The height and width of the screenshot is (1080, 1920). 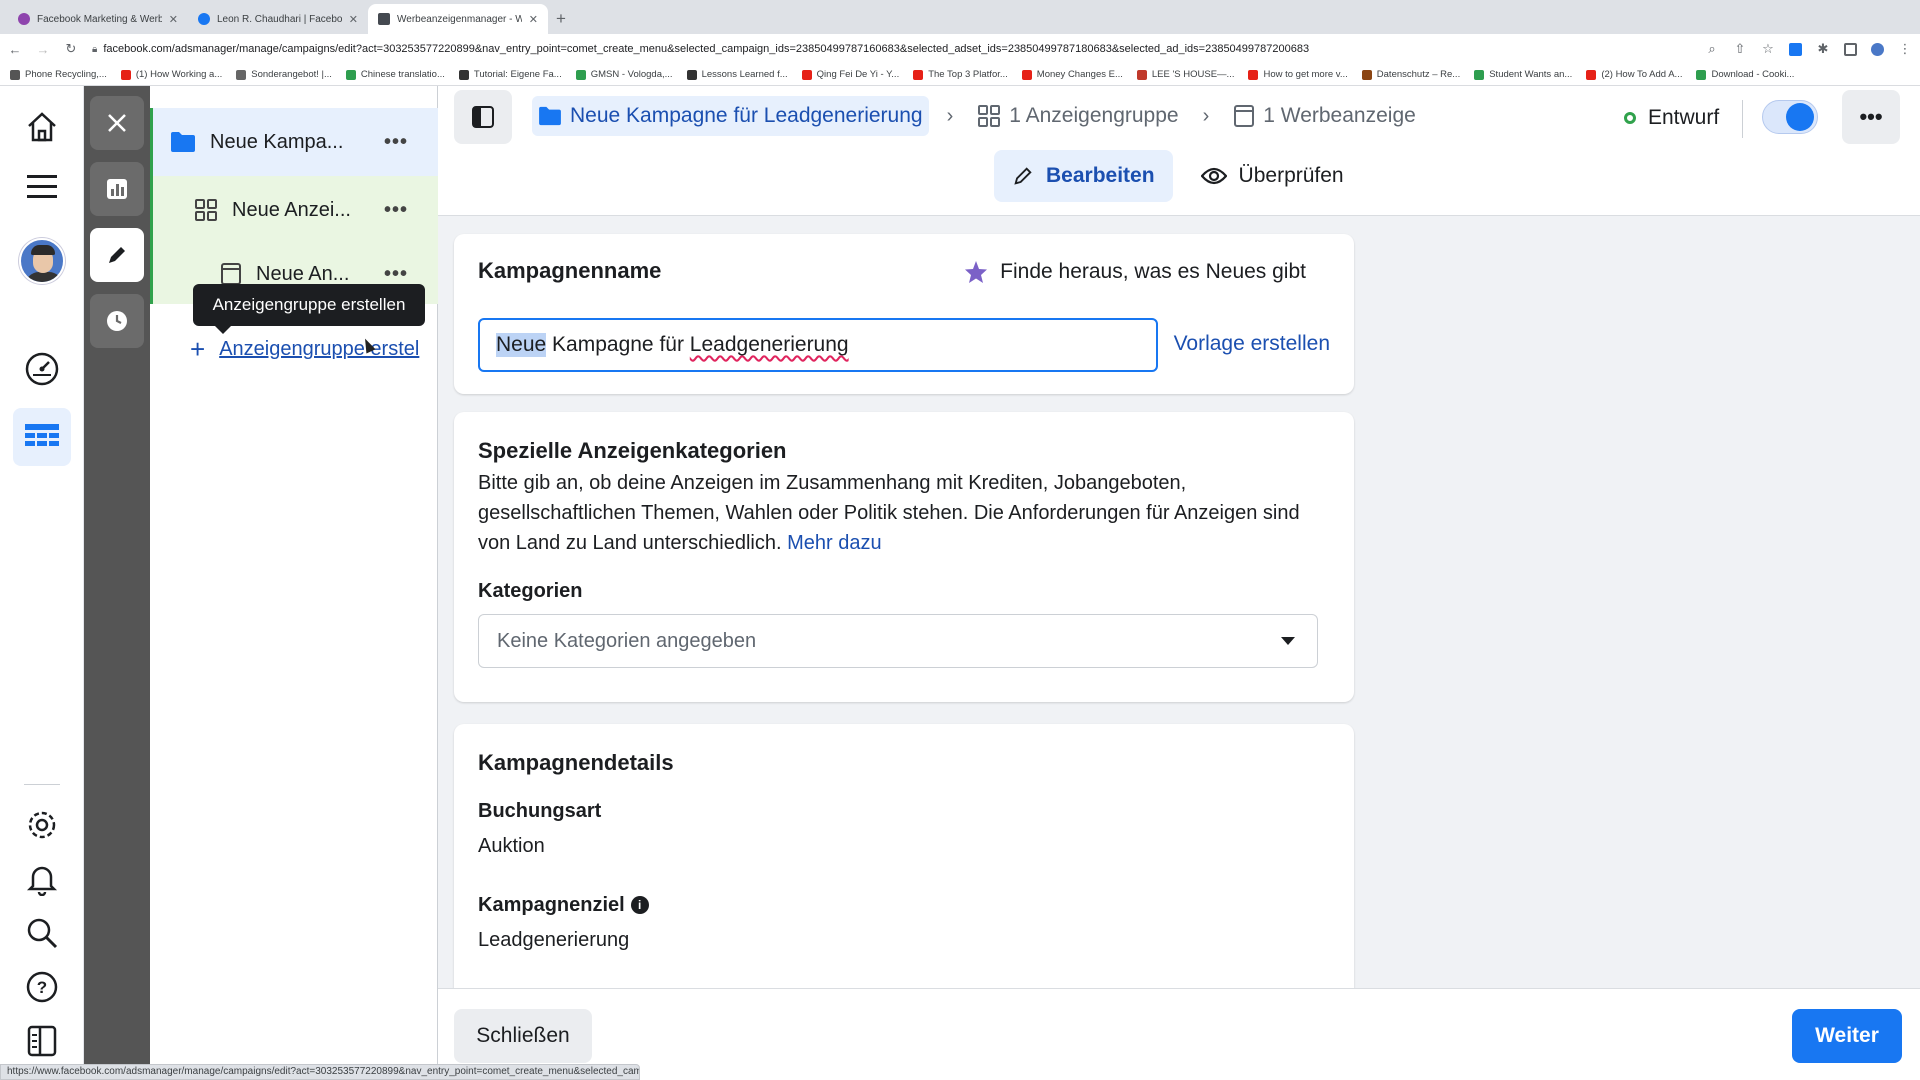 I want to click on create-adset-link: + Anzeigengruppe erstel, so click(x=304, y=349).